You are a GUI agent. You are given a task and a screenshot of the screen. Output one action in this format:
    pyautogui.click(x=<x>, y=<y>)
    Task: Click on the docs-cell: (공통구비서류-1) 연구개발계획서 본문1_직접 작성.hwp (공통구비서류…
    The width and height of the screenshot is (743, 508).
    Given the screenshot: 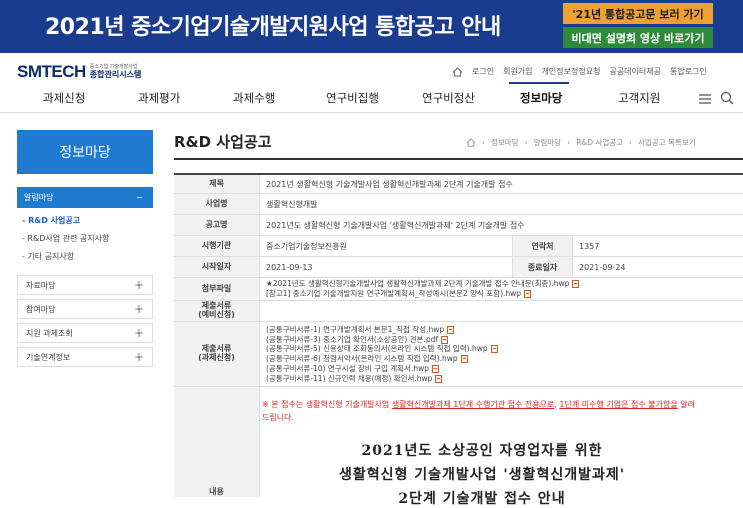 What is the action you would take?
    pyautogui.click(x=501, y=354)
    